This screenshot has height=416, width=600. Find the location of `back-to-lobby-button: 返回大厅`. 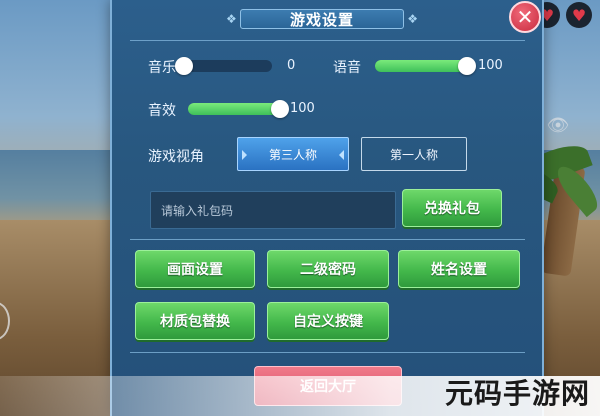

back-to-lobby-button: 返回大厅 is located at coordinates (328, 386).